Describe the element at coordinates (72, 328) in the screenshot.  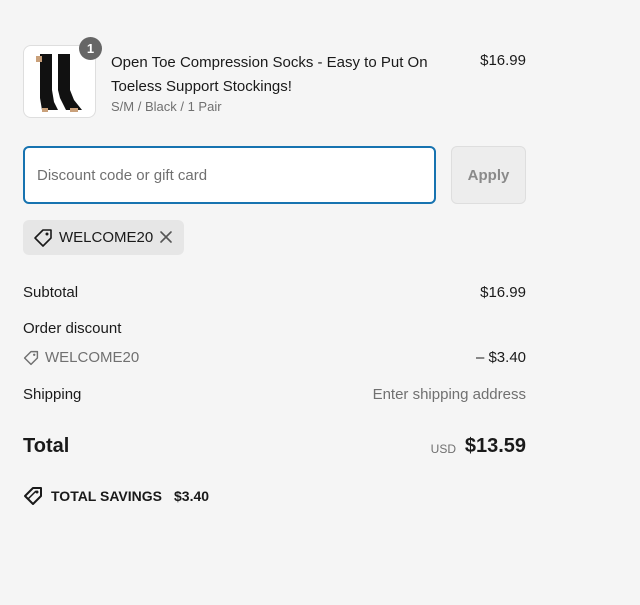
I see `order-discount-label: Order discount` at that location.